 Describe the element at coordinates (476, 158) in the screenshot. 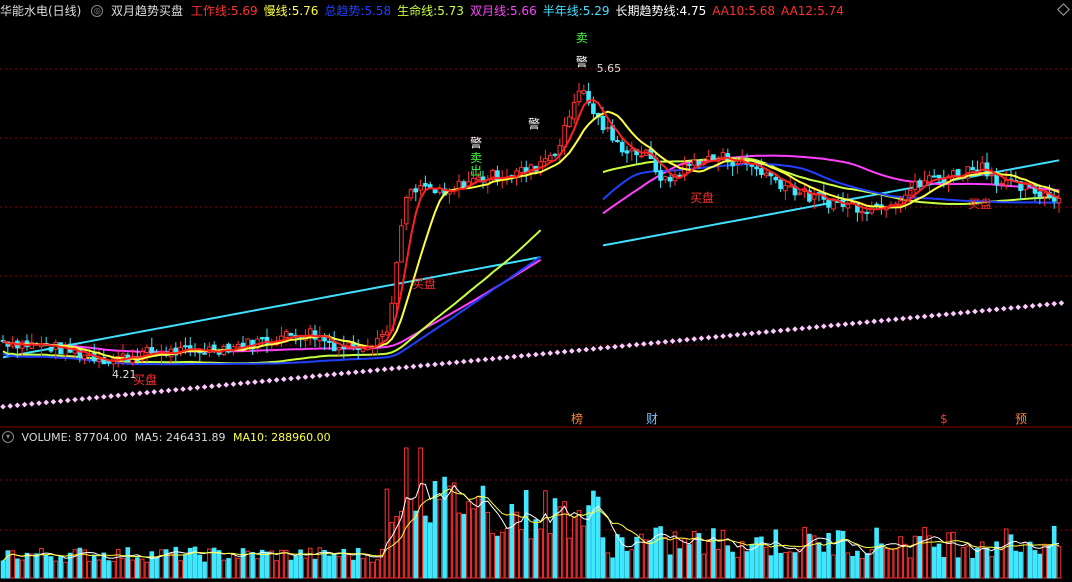

I see `sell-marker: 卖` at that location.